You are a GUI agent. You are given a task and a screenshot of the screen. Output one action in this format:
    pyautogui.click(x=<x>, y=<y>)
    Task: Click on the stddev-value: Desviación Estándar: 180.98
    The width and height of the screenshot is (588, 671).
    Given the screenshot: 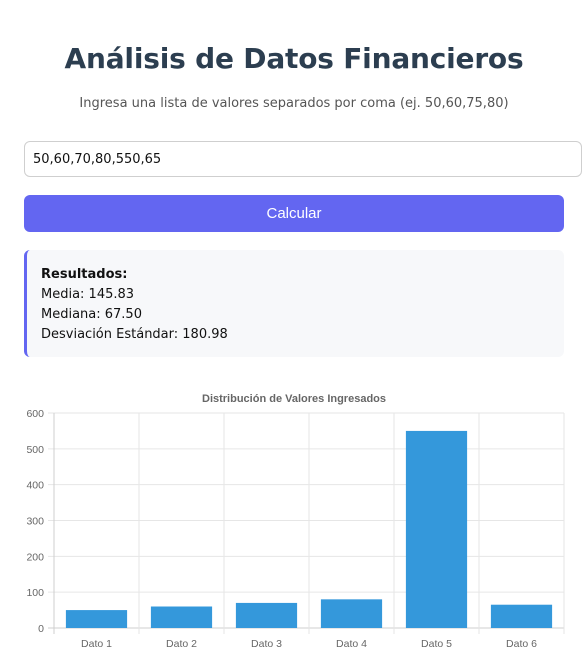 What is the action you would take?
    pyautogui.click(x=134, y=334)
    